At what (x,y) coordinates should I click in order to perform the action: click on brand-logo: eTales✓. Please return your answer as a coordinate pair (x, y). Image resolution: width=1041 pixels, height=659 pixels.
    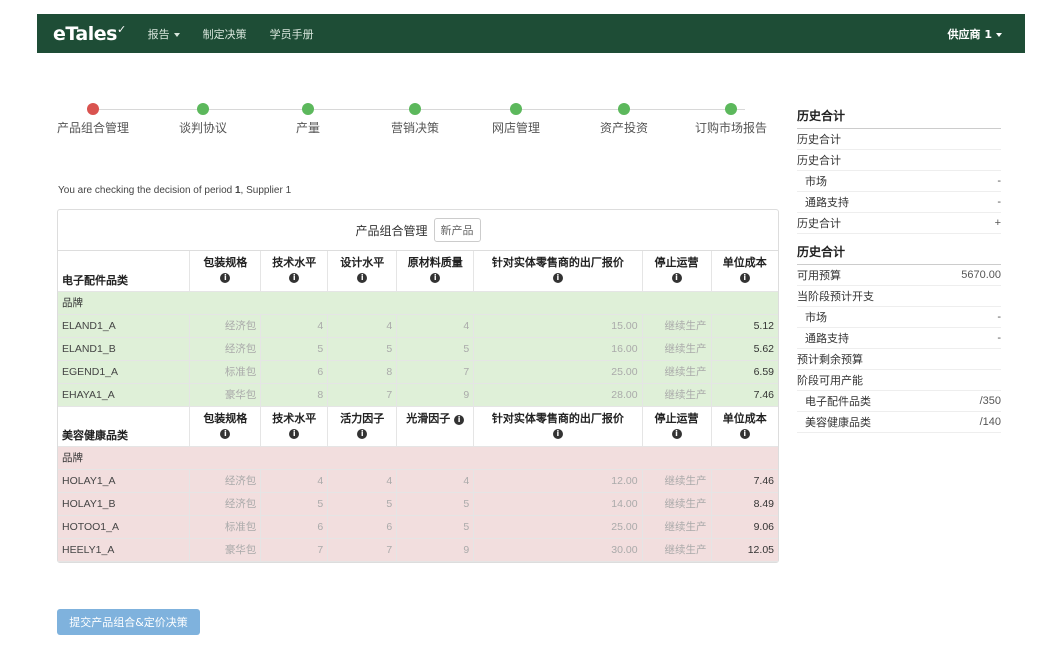
    Looking at the image, I should click on (81, 34).